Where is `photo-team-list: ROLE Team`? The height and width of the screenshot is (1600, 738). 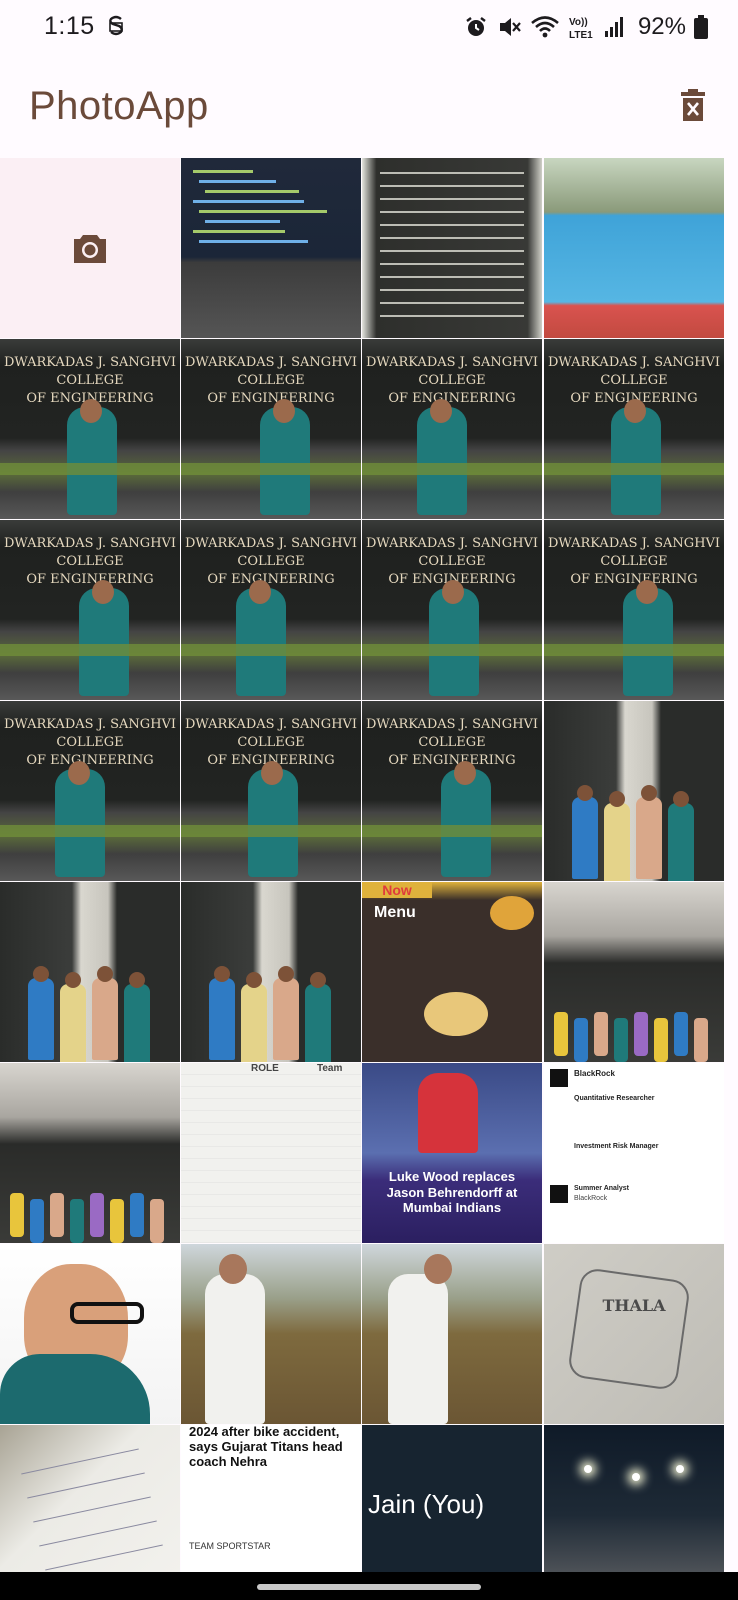
photo-team-list: ROLE Team is located at coordinates (271, 1153).